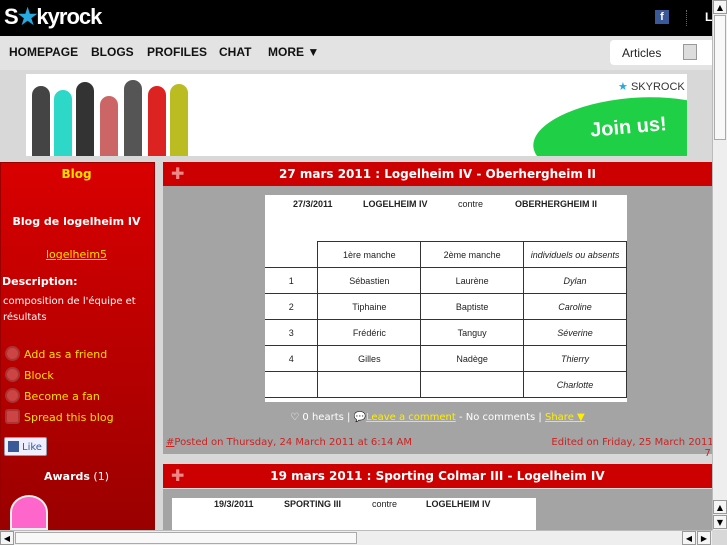  I want to click on table-cell: 1, so click(292, 280).